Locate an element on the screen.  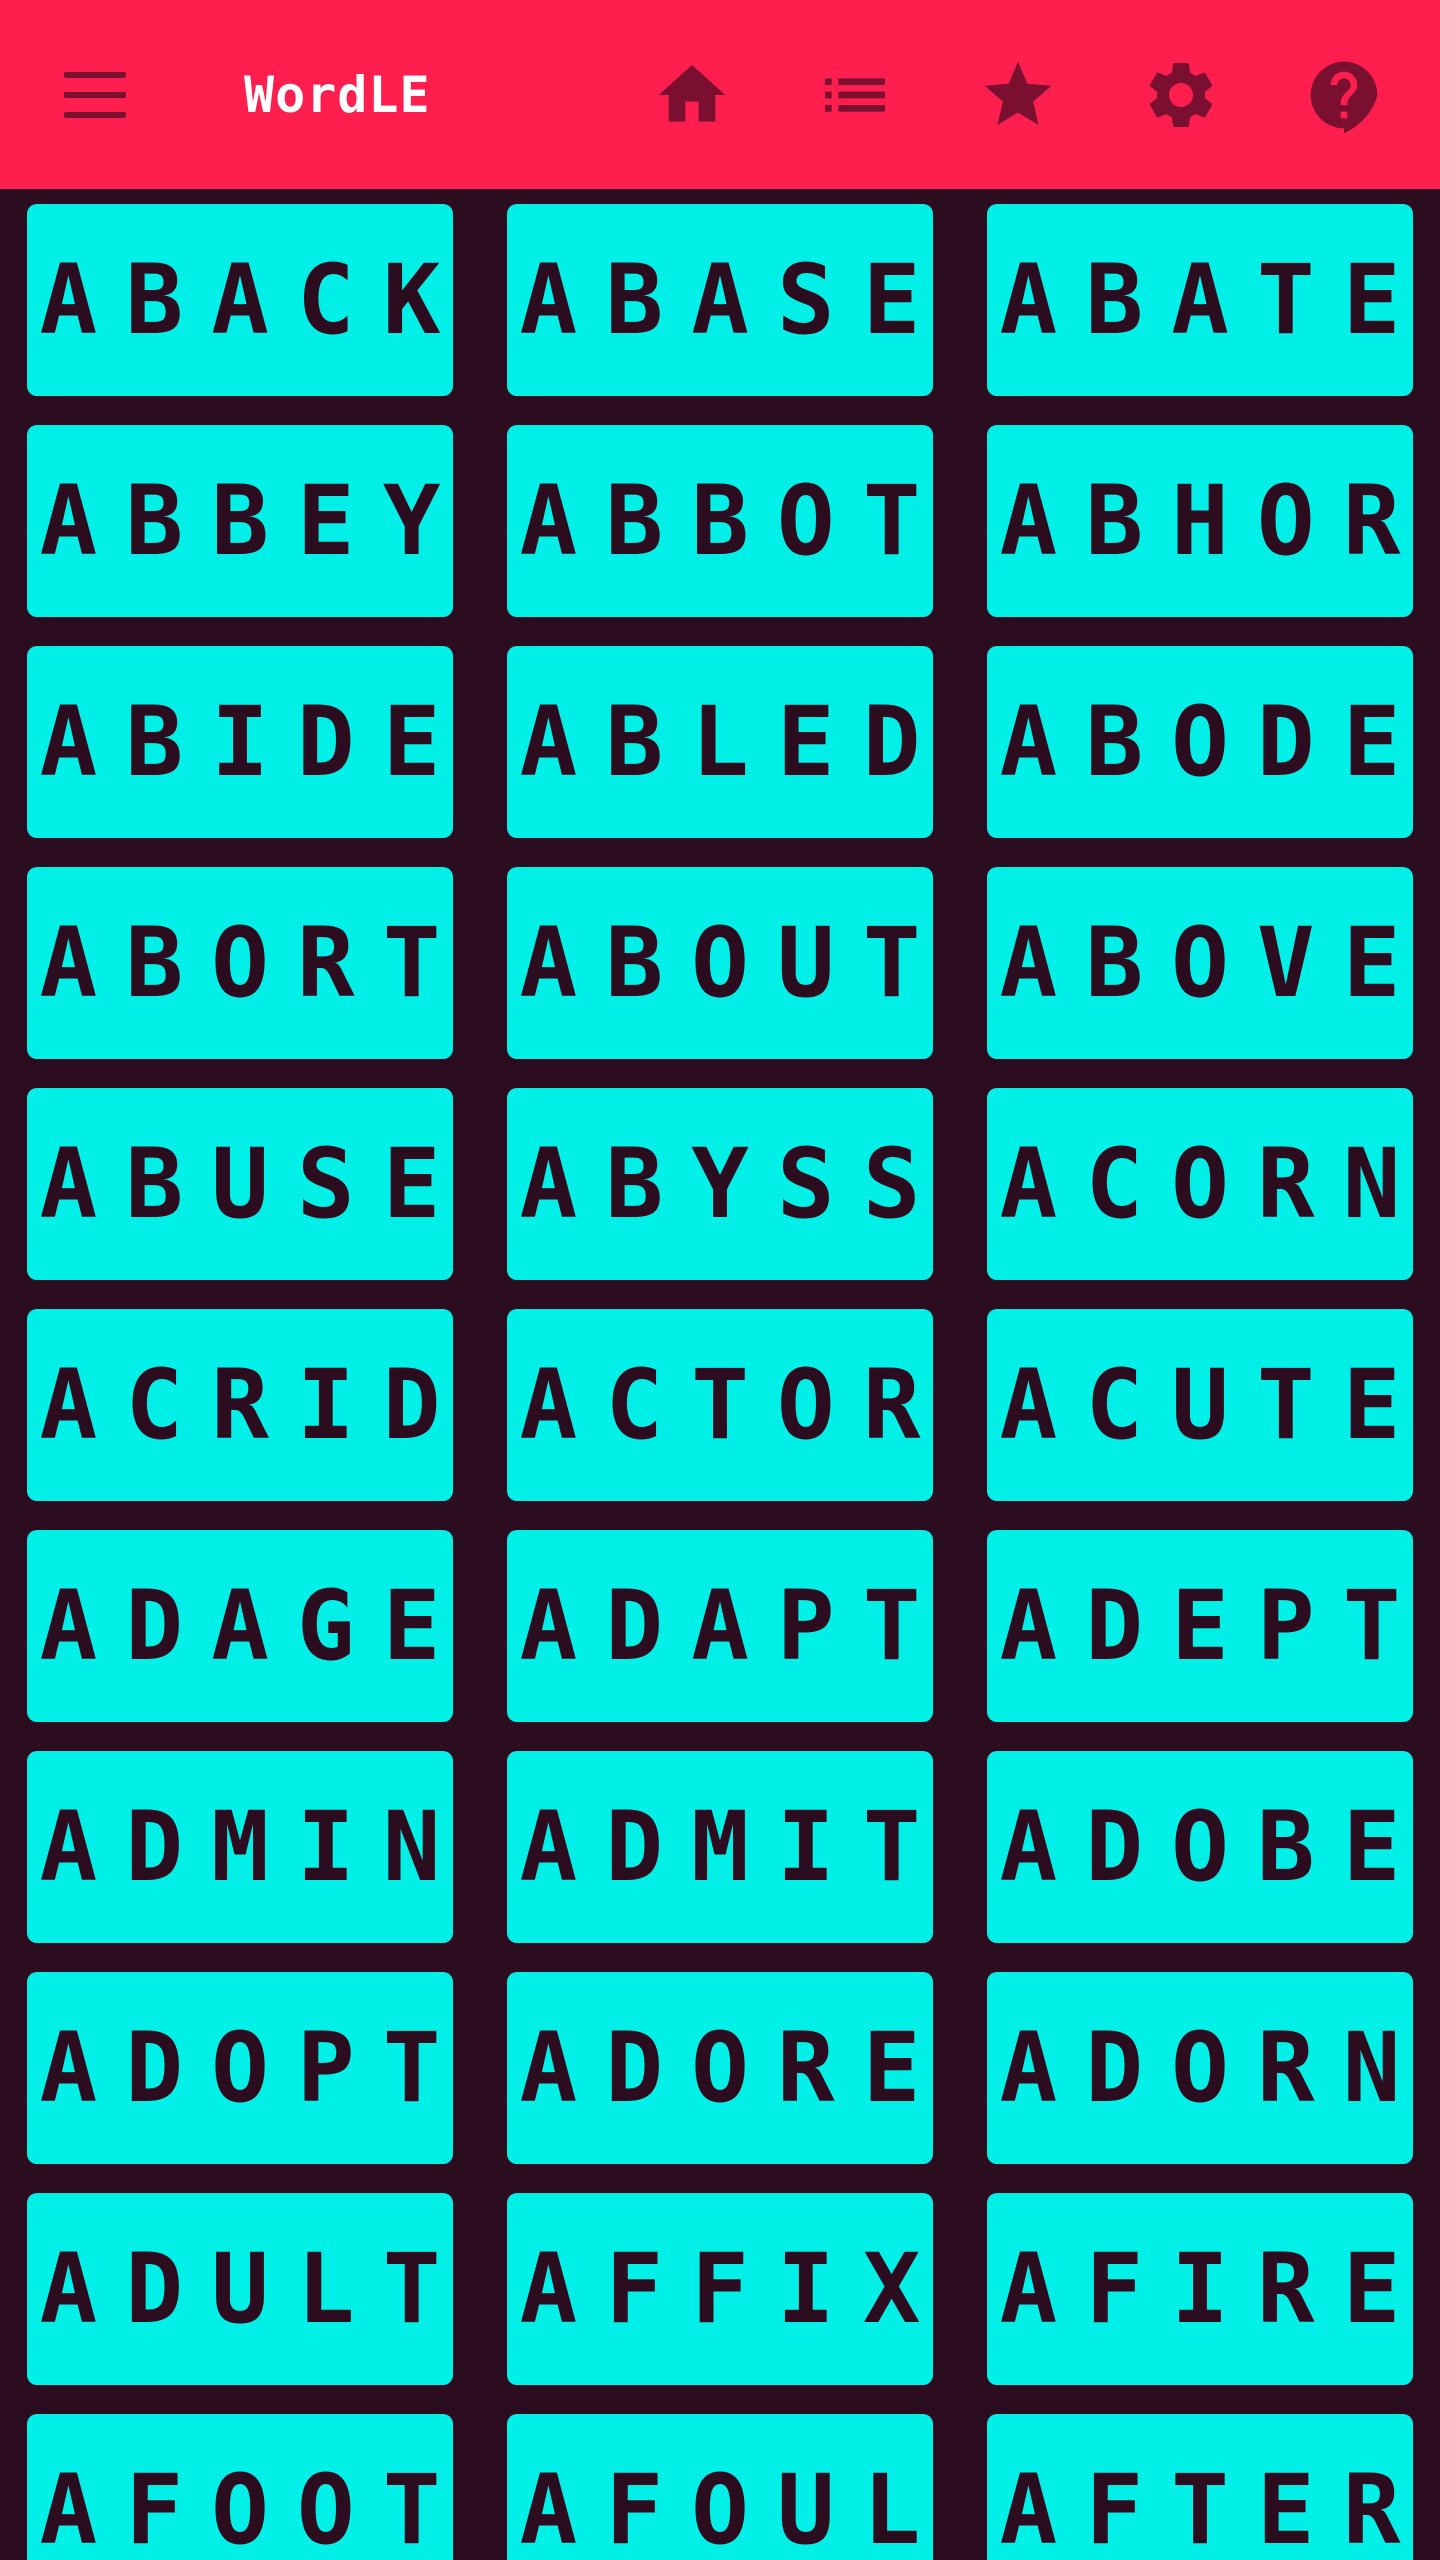
word-tile: ABASE is located at coordinates (720, 300).